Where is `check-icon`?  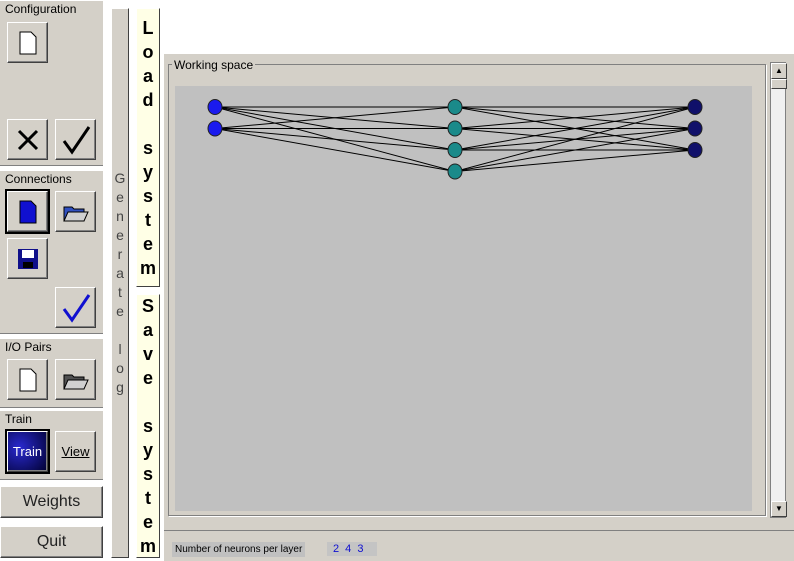
check-icon is located at coordinates (76, 140).